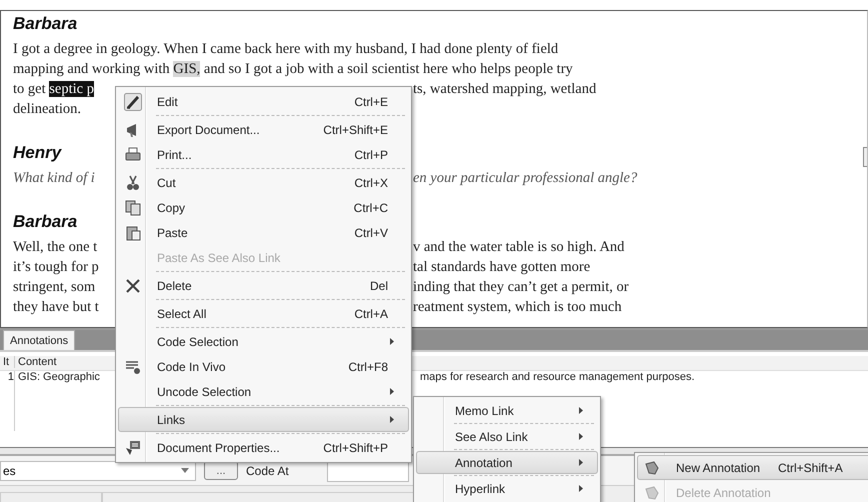 The height and width of the screenshot is (502, 868). What do you see at coordinates (267, 471) in the screenshot?
I see `code-at-label: Code At` at bounding box center [267, 471].